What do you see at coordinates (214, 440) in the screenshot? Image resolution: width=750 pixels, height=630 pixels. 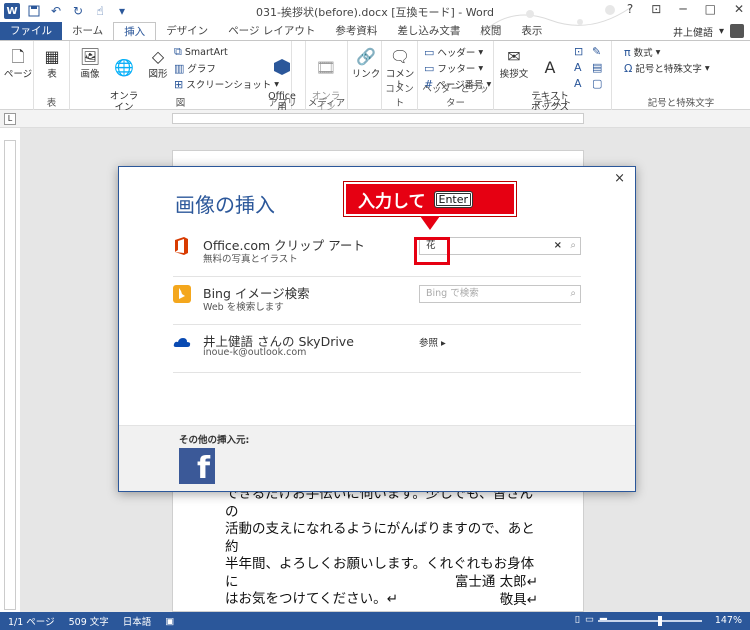 I see `other-sources-label: その他の挿入元:` at bounding box center [214, 440].